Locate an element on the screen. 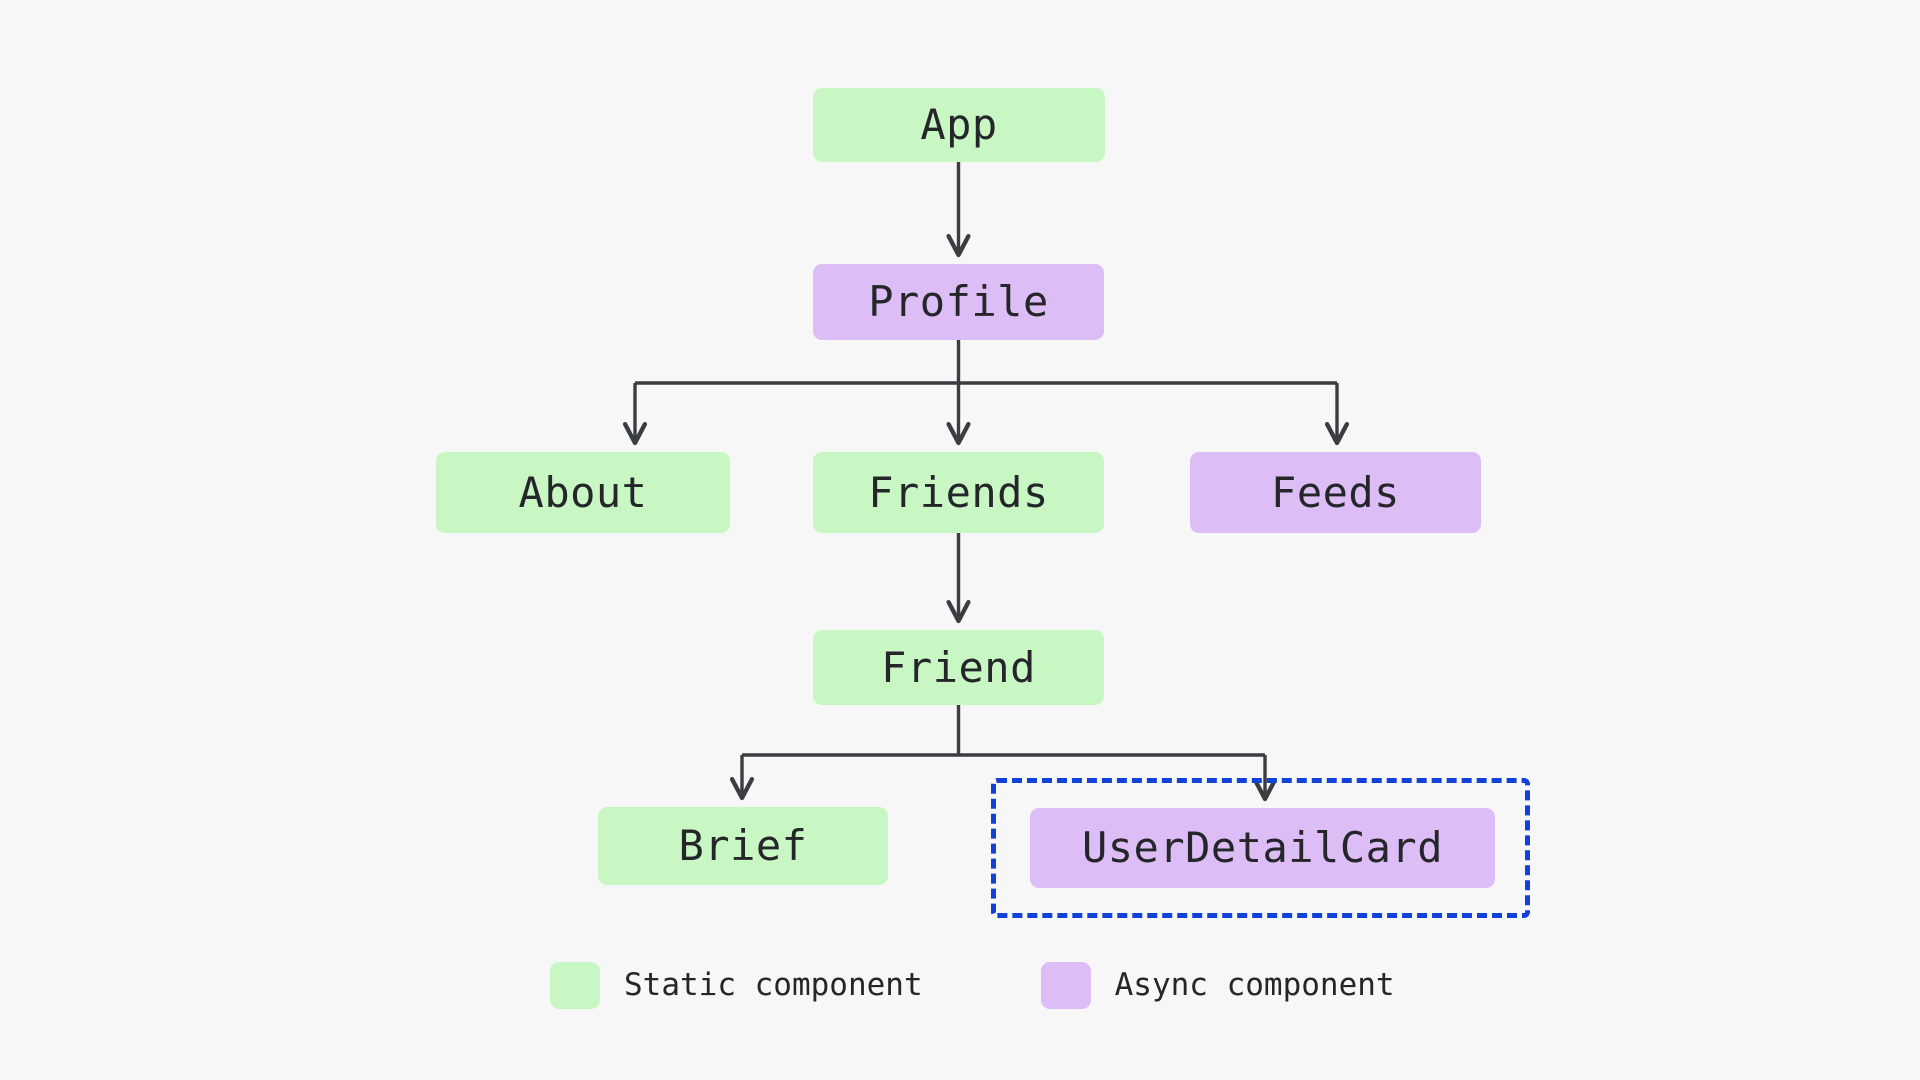  node-profile: Profile is located at coordinates (958, 302).